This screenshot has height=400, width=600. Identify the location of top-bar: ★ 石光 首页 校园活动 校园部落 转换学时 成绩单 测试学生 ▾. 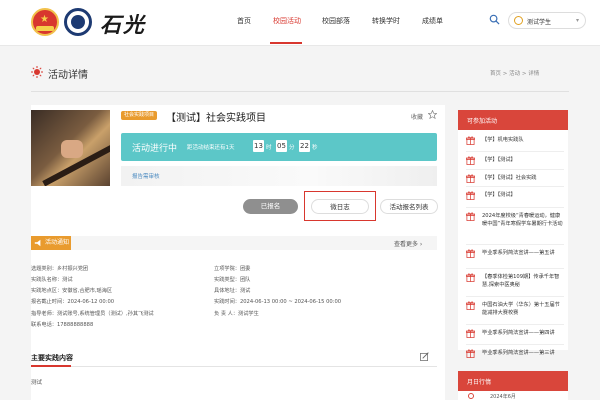
(300, 23).